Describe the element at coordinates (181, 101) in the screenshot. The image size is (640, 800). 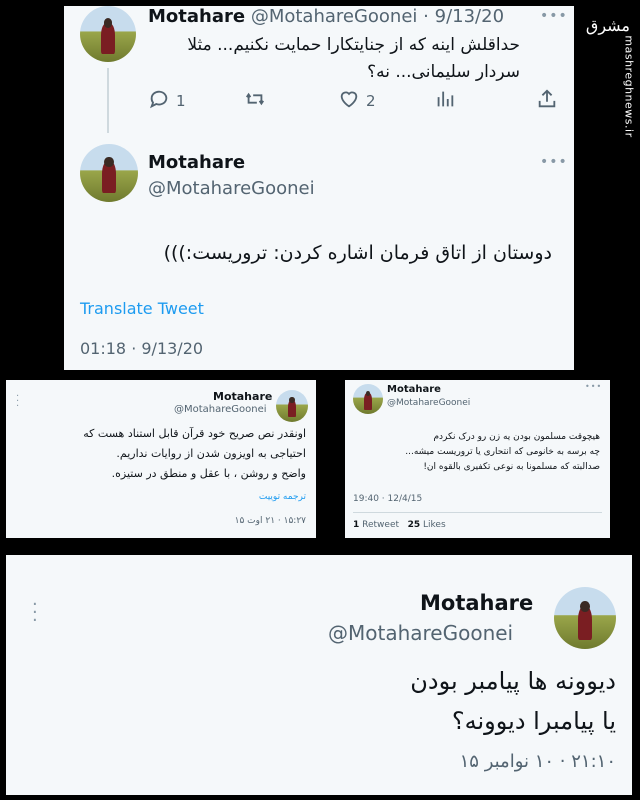
I see `reply-count: 1` at that location.